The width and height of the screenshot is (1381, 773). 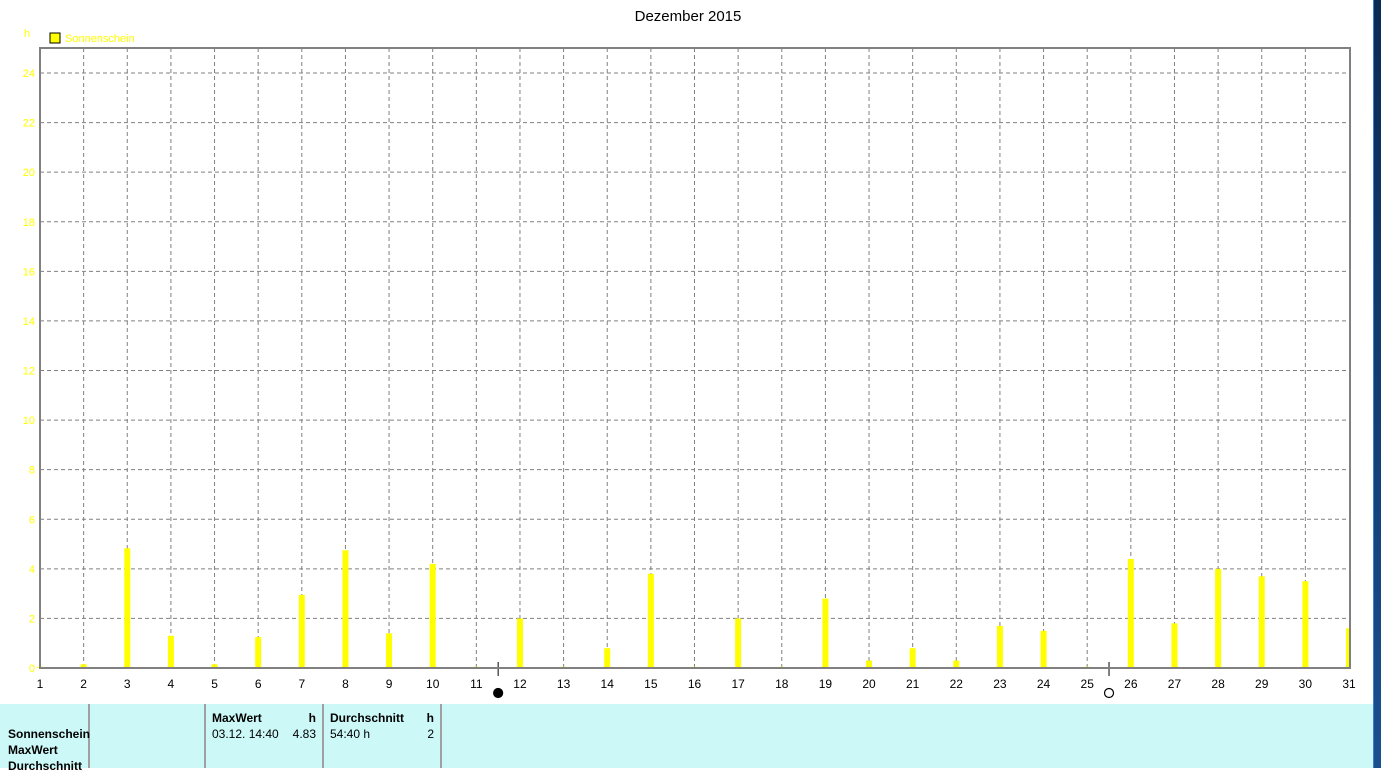 I want to click on x-tick-label: 11, so click(x=476, y=684).